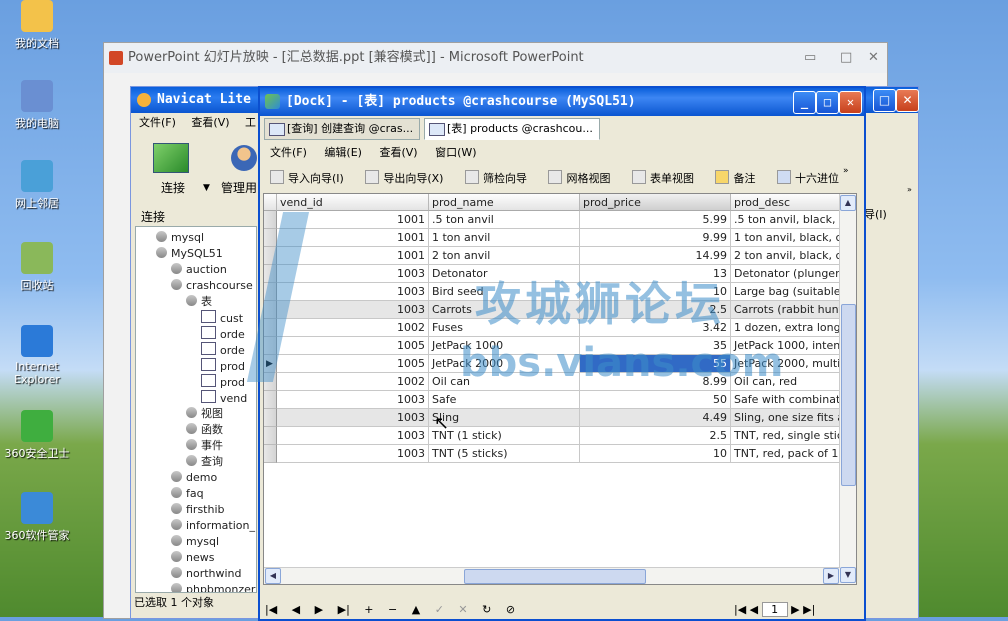 The width and height of the screenshot is (1008, 621). What do you see at coordinates (655, 238) in the screenshot?
I see `table-cell: 9.99` at bounding box center [655, 238].